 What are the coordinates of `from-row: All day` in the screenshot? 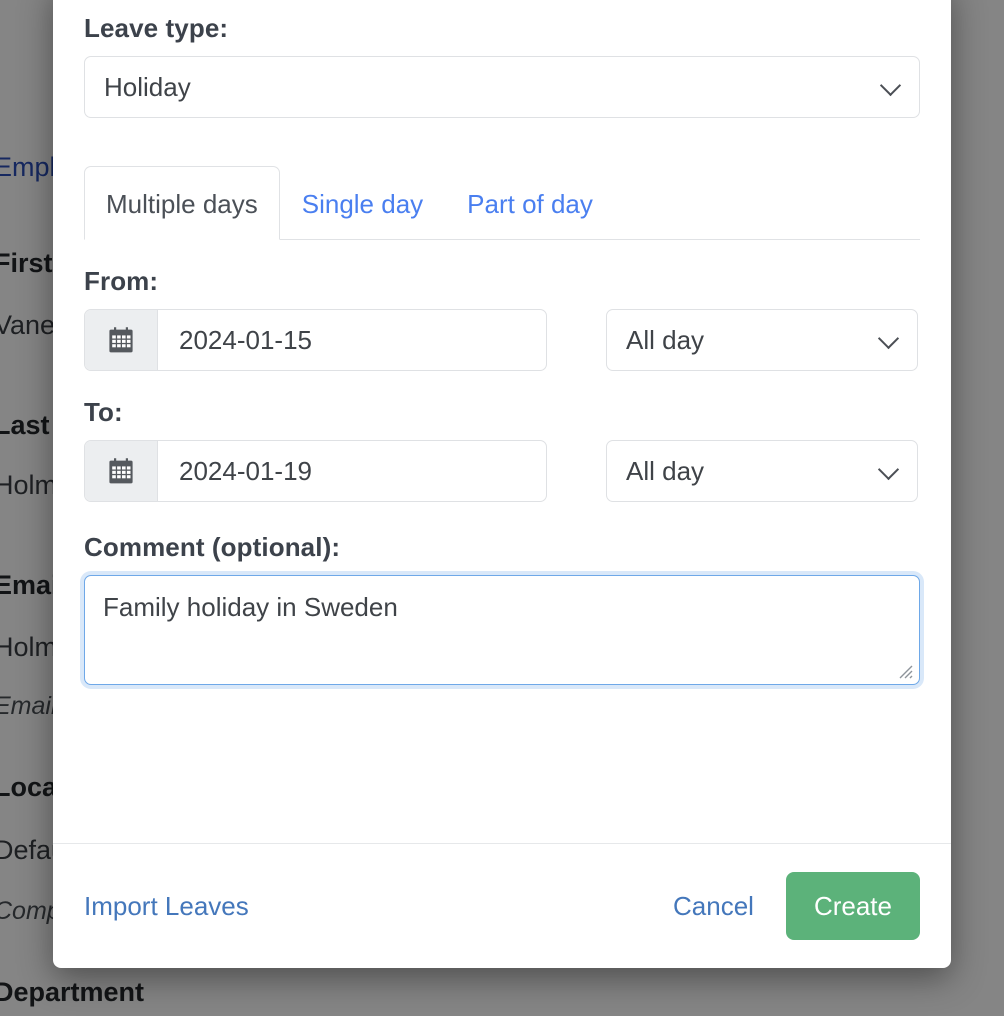 It's located at (502, 340).